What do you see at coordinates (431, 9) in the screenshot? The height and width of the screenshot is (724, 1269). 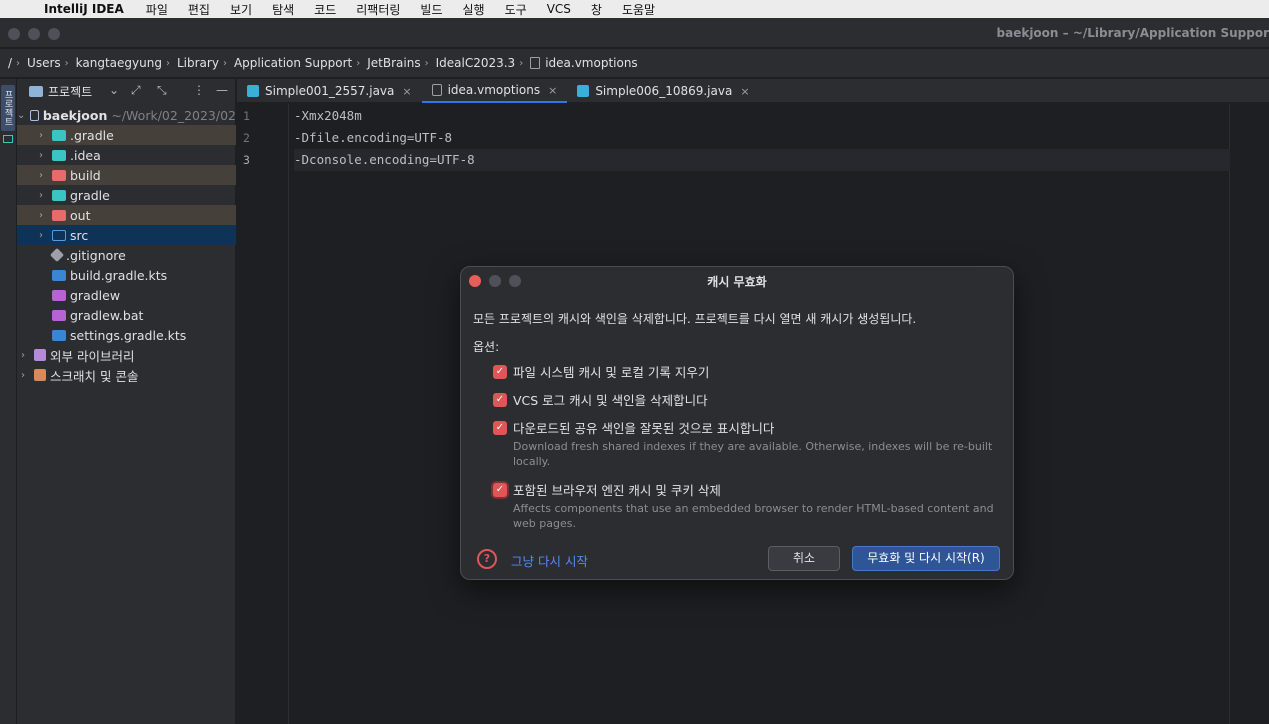 I see `menu-build: 빌드` at bounding box center [431, 9].